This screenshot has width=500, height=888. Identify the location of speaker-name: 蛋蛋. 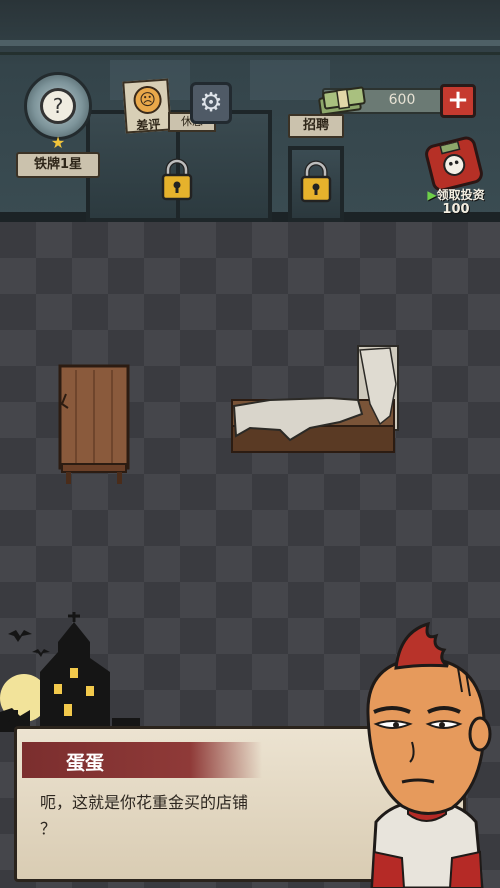
(85, 763).